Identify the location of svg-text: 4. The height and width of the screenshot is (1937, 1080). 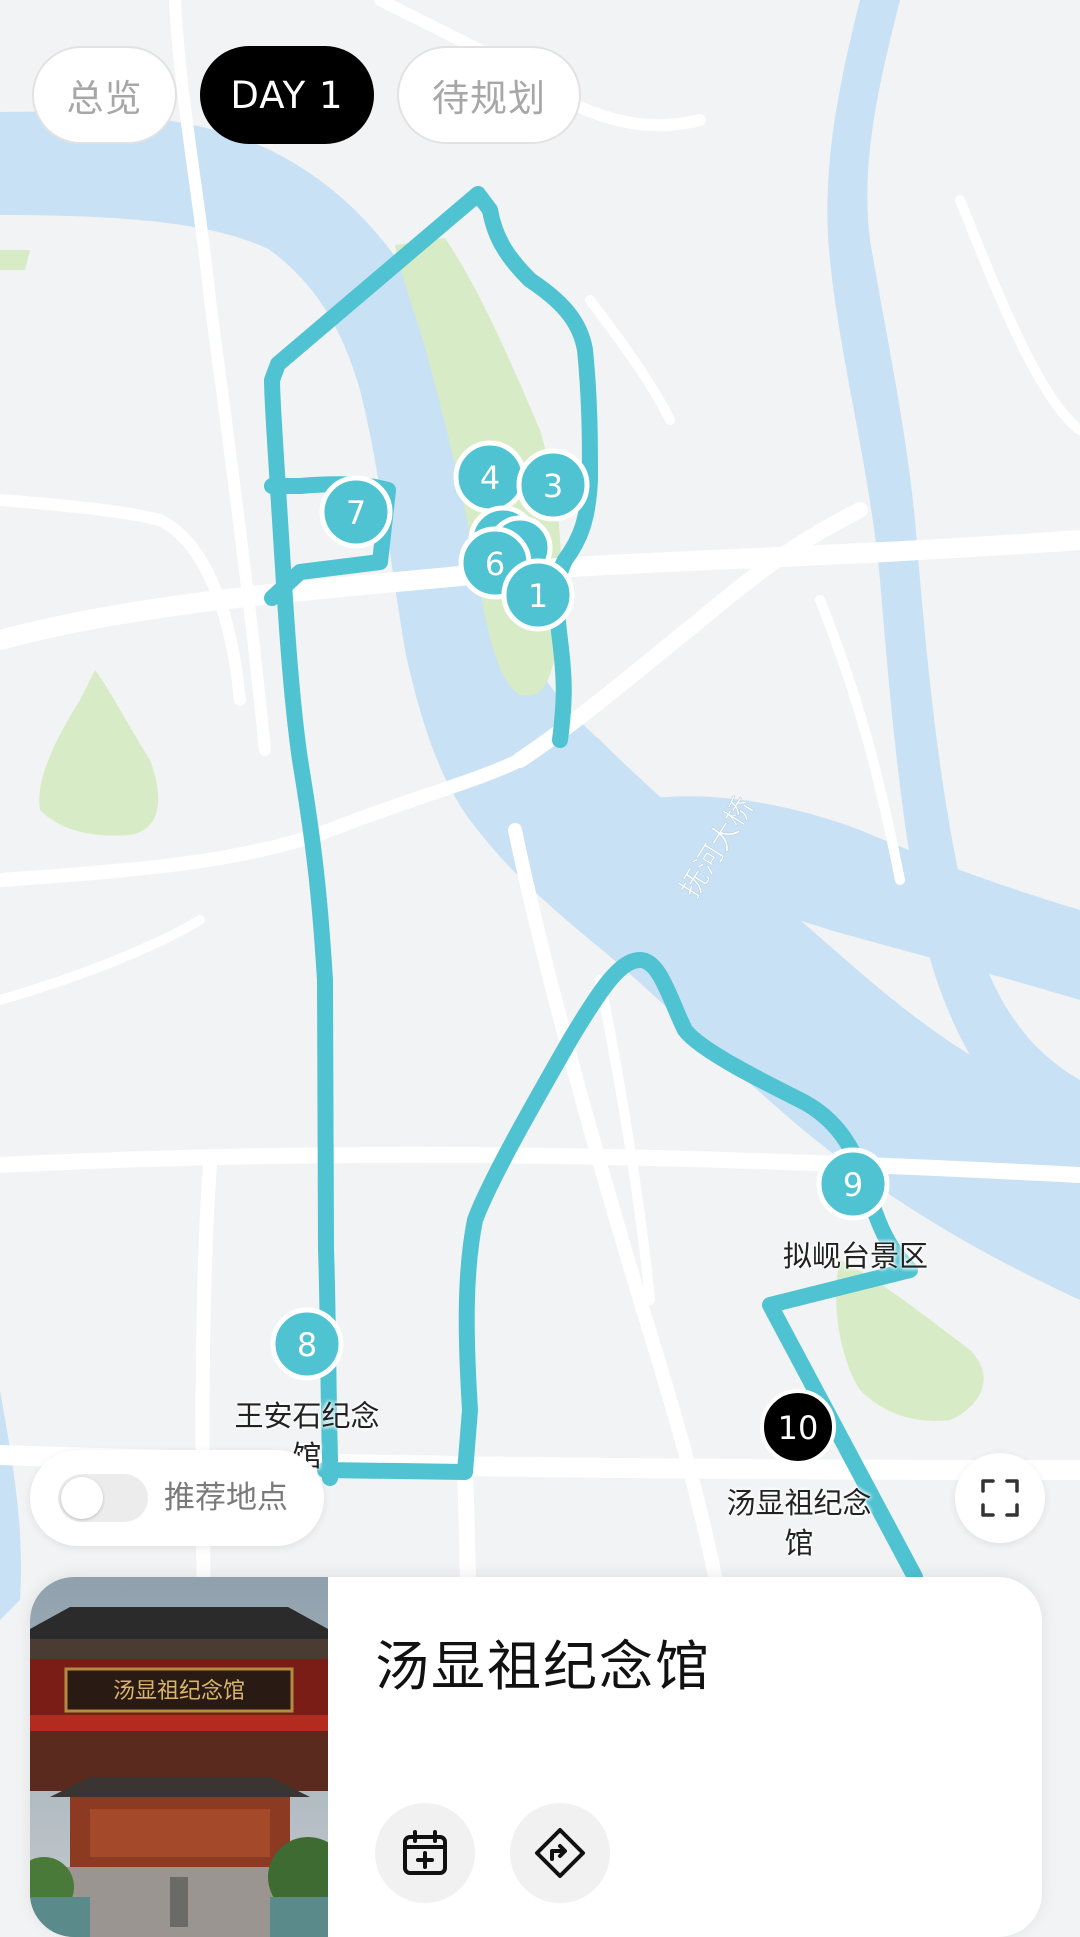
(490, 478).